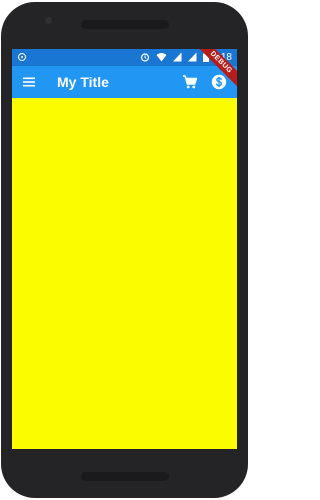 Image resolution: width=320 pixels, height=500 pixels. I want to click on app-title: My Title, so click(83, 82).